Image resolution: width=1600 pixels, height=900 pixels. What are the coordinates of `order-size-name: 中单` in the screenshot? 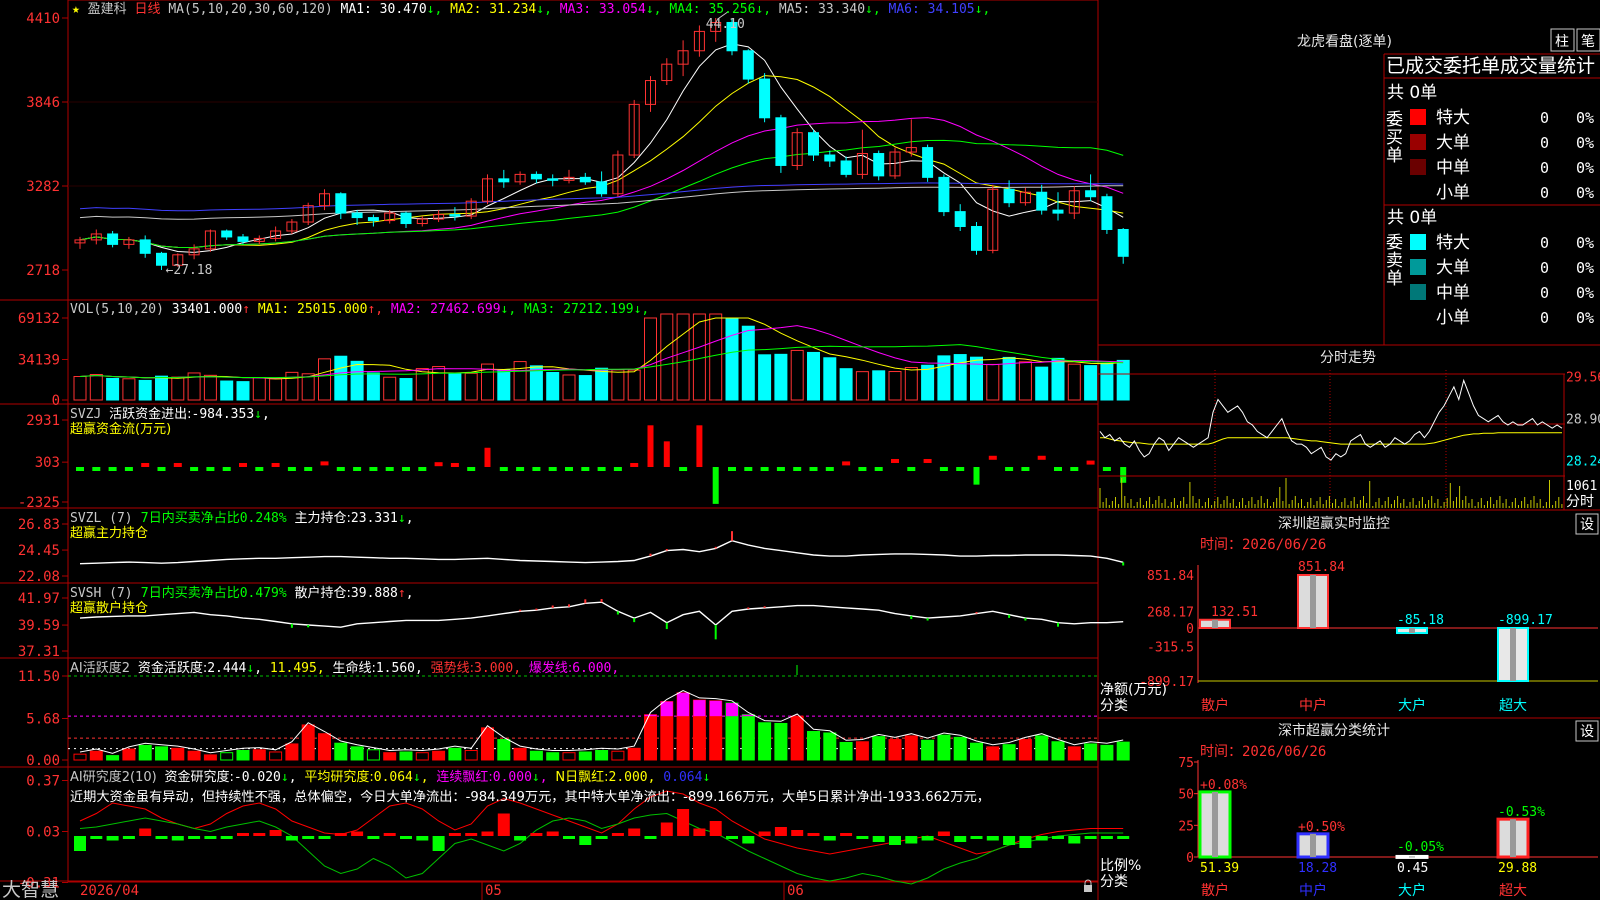 It's located at (1453, 293).